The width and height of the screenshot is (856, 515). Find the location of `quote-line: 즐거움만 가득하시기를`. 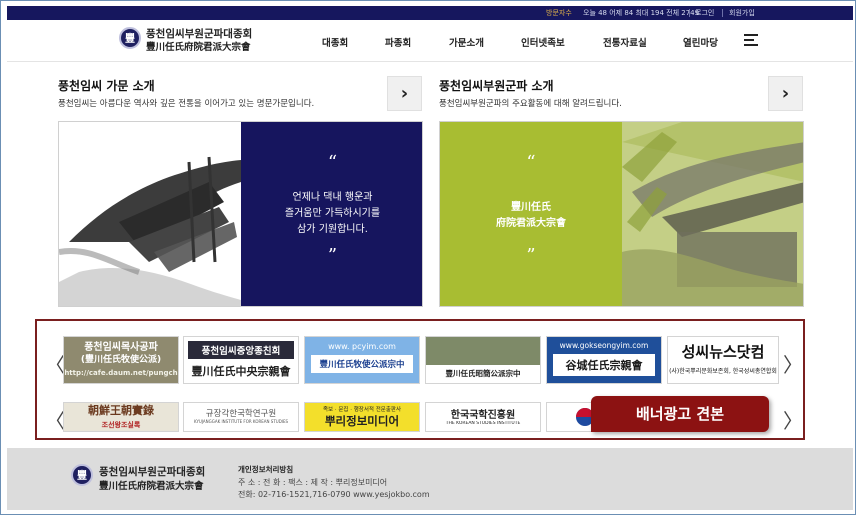

quote-line: 즐거움만 가득하시기를 is located at coordinates (332, 213).